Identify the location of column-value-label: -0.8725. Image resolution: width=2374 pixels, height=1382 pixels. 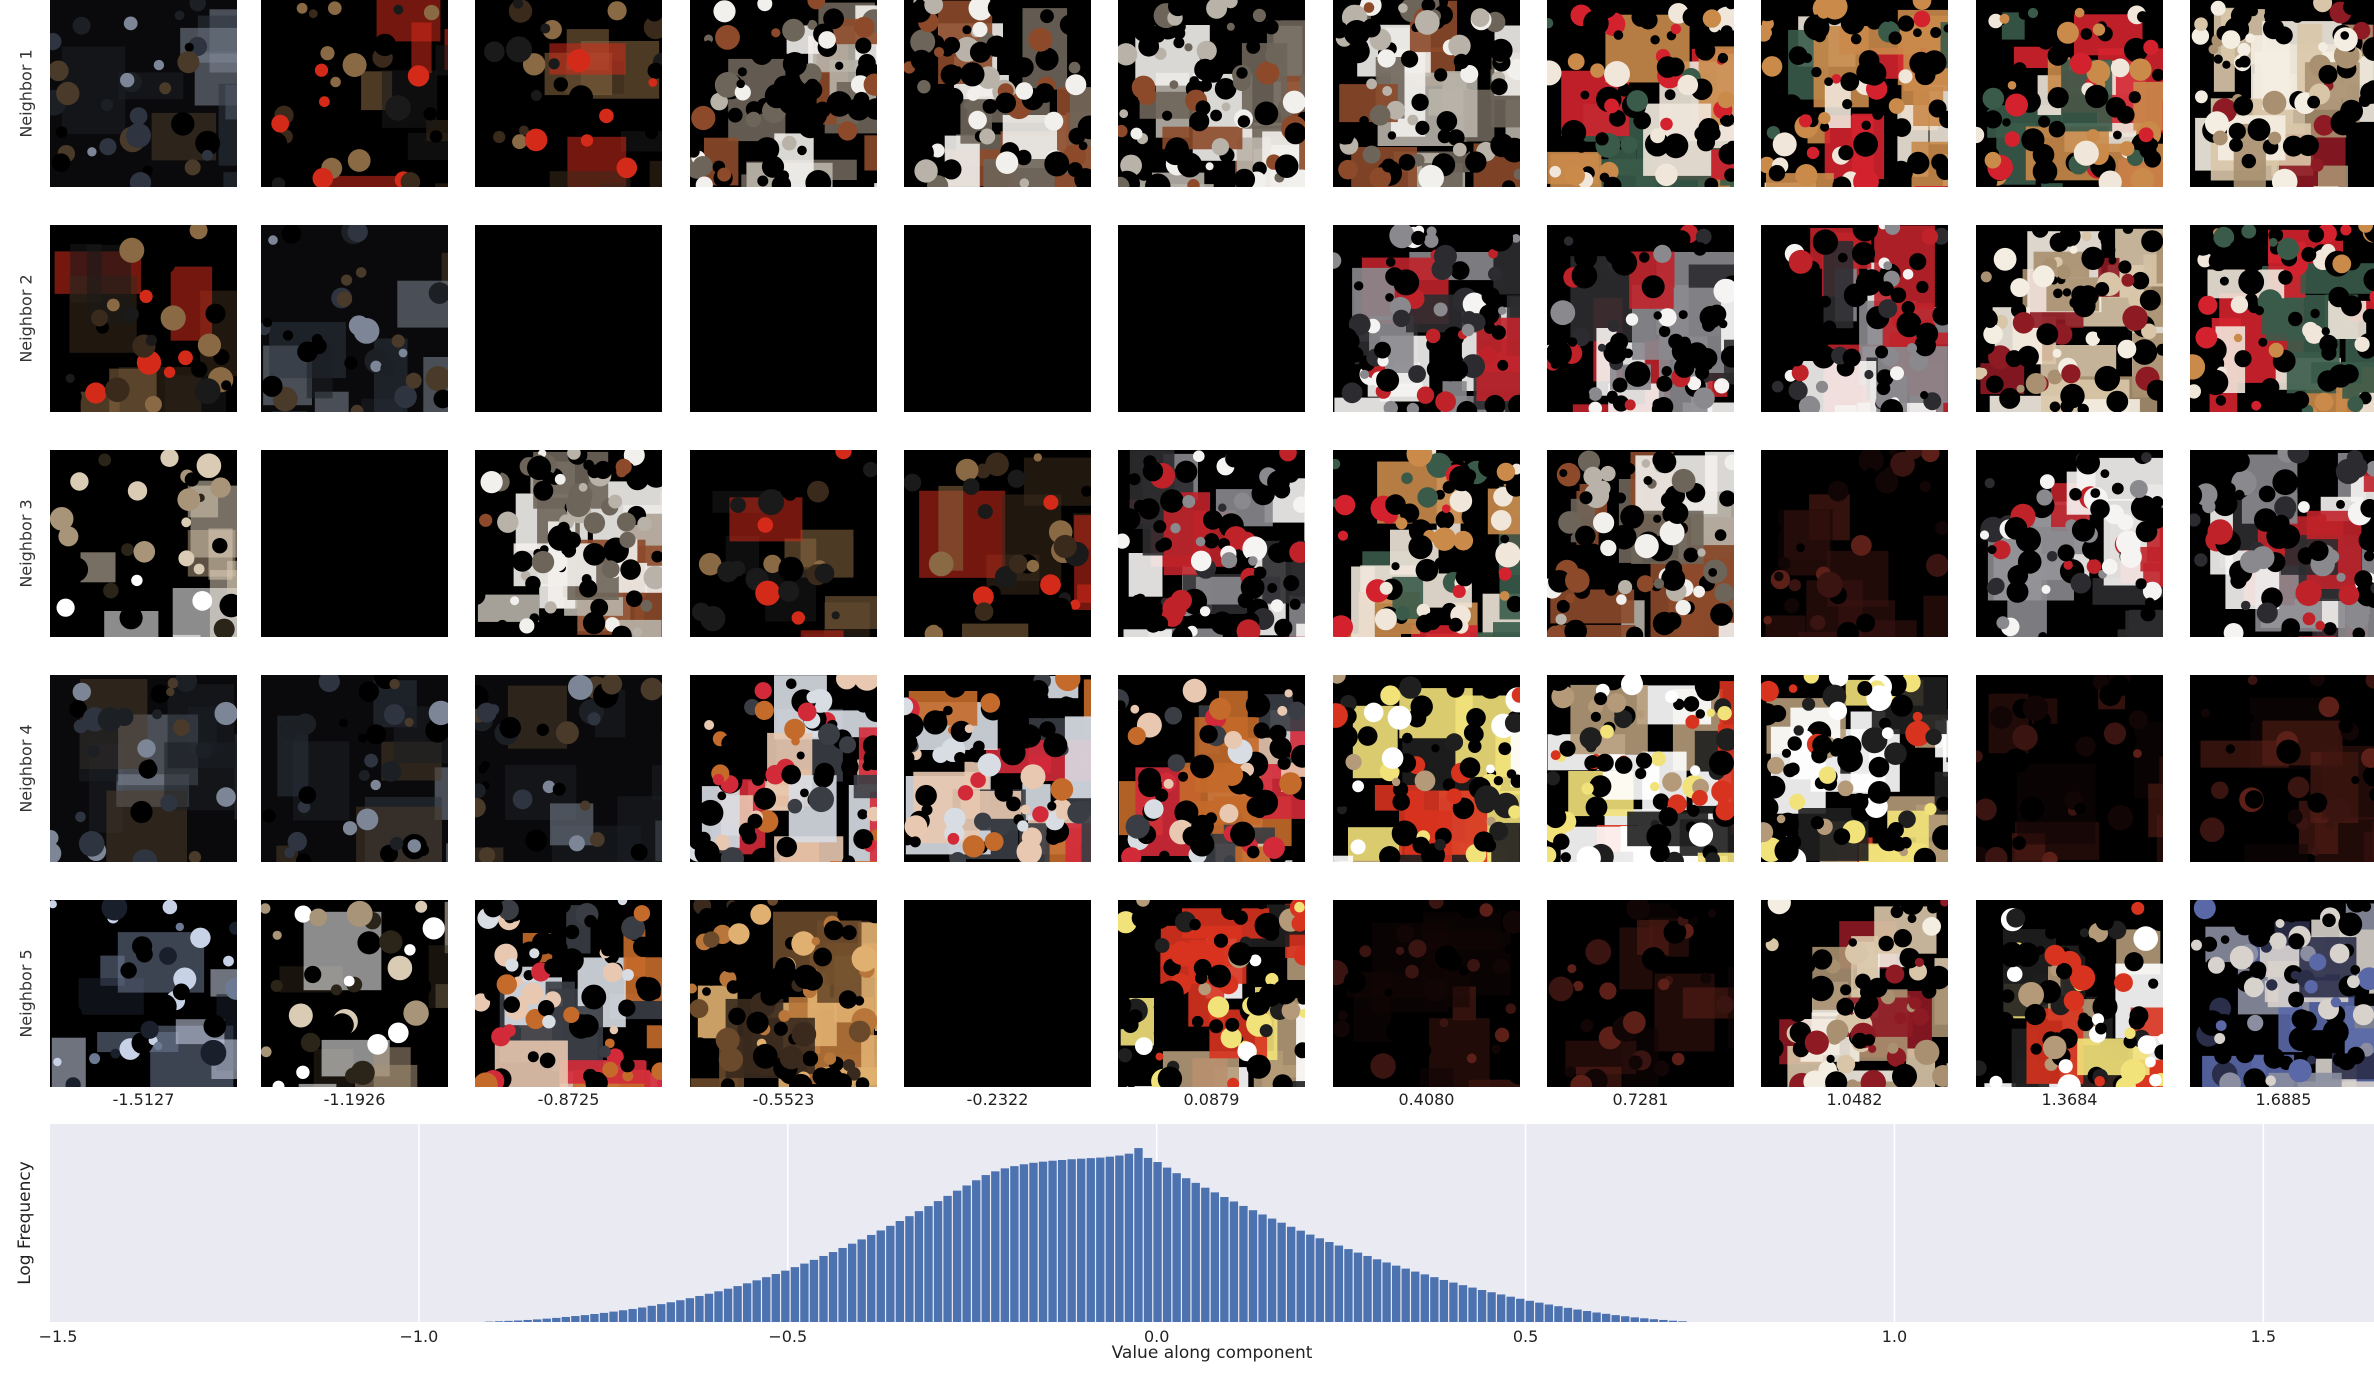
(568, 1099).